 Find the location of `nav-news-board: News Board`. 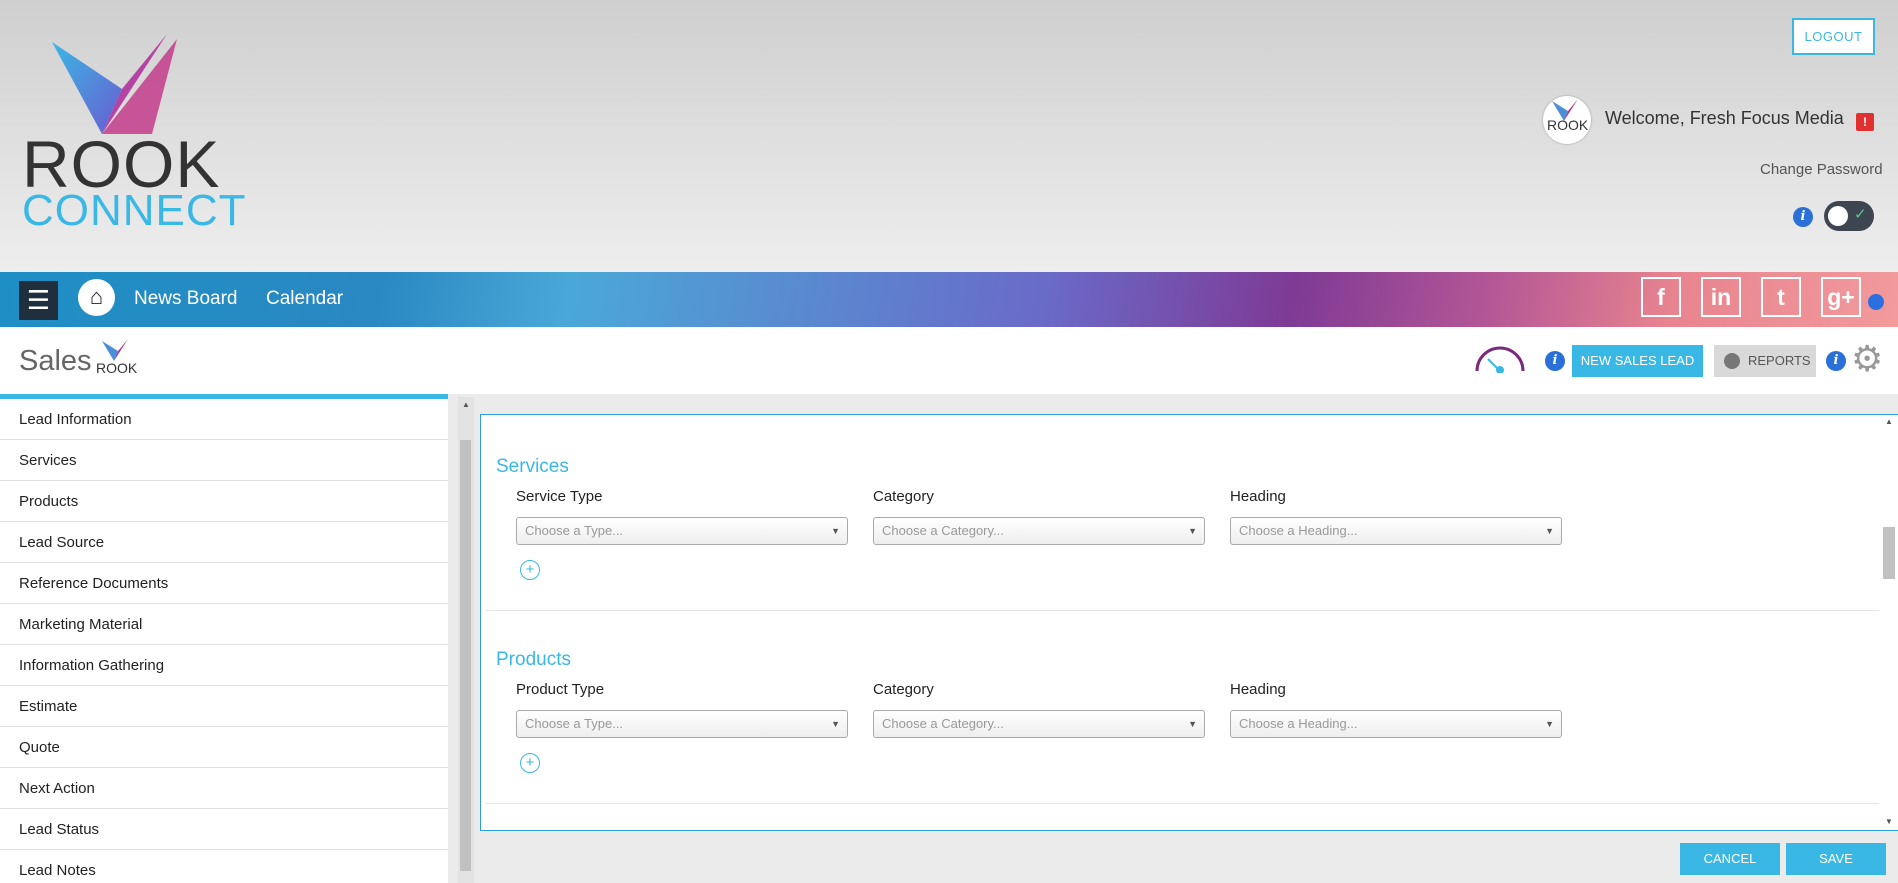

nav-news-board: News Board is located at coordinates (186, 299).